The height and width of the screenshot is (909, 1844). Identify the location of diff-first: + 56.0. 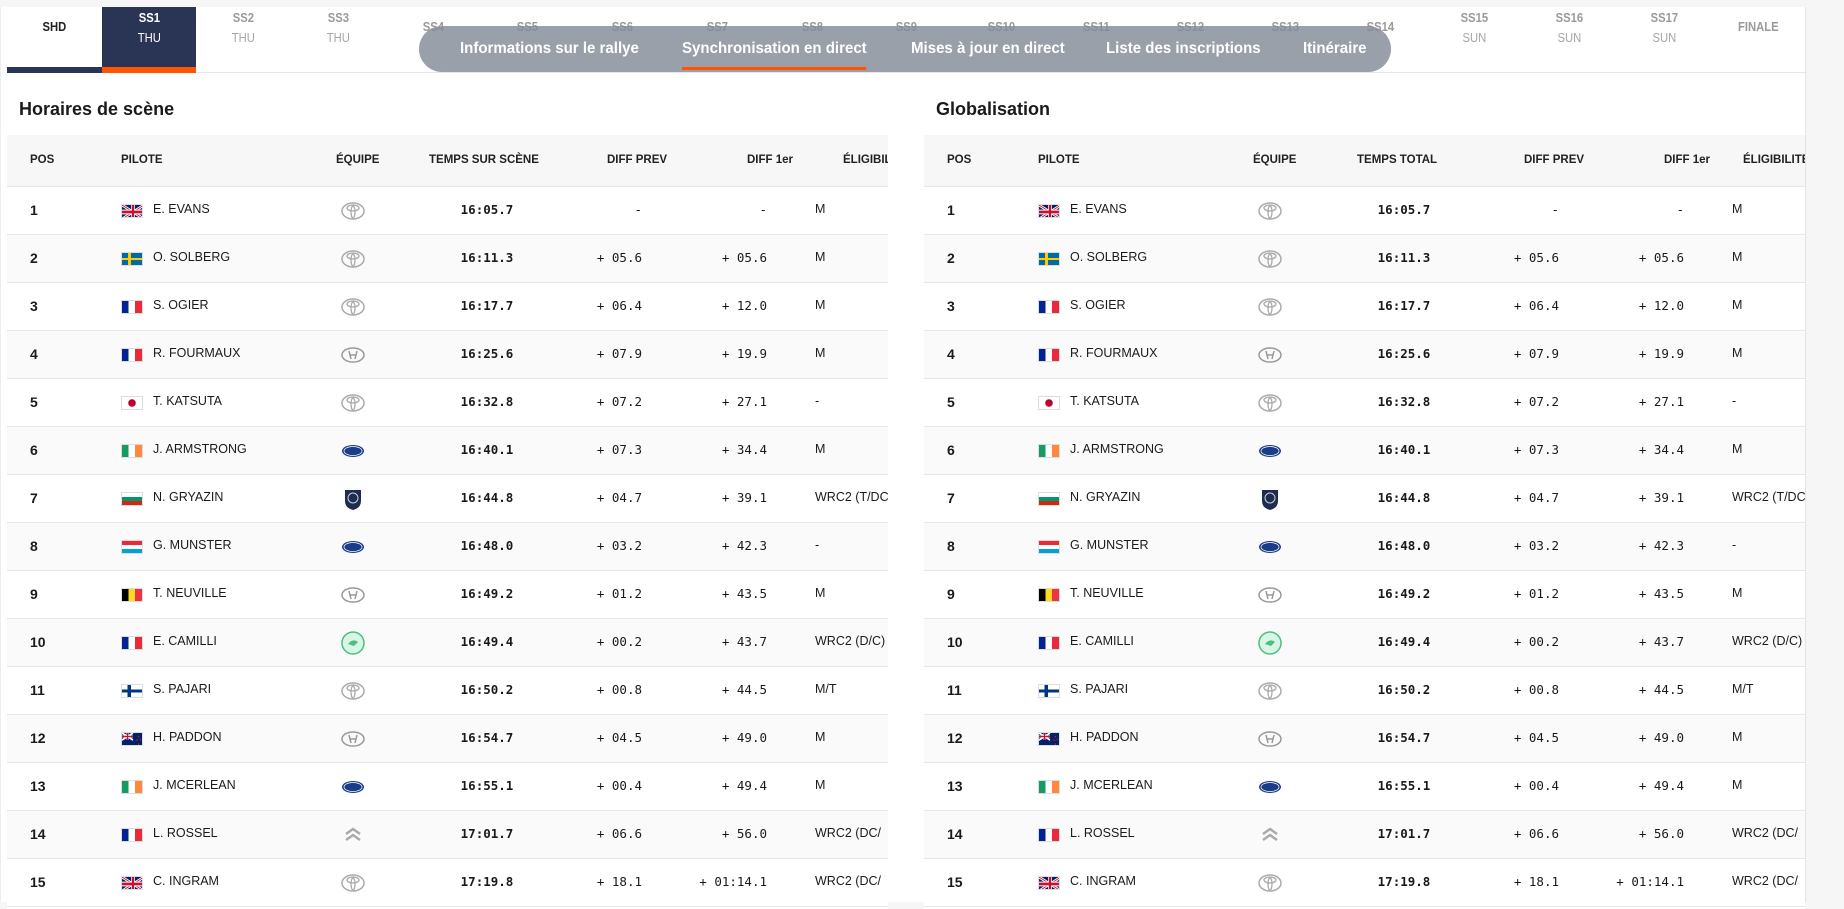
(1661, 833).